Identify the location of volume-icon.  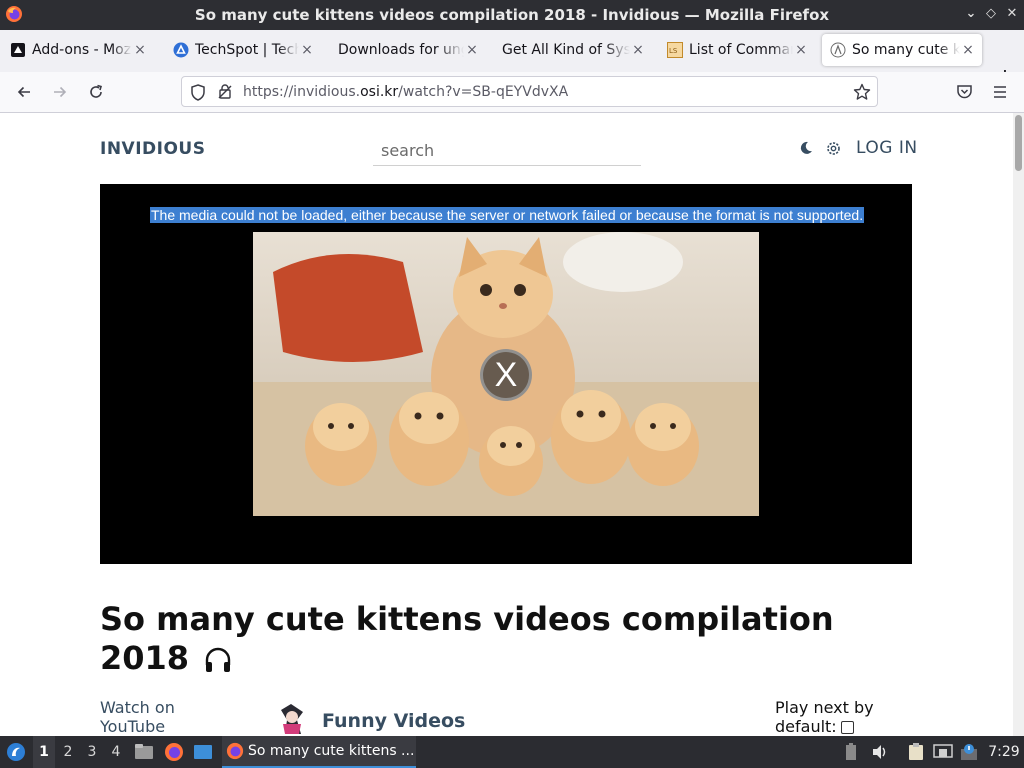
(879, 752).